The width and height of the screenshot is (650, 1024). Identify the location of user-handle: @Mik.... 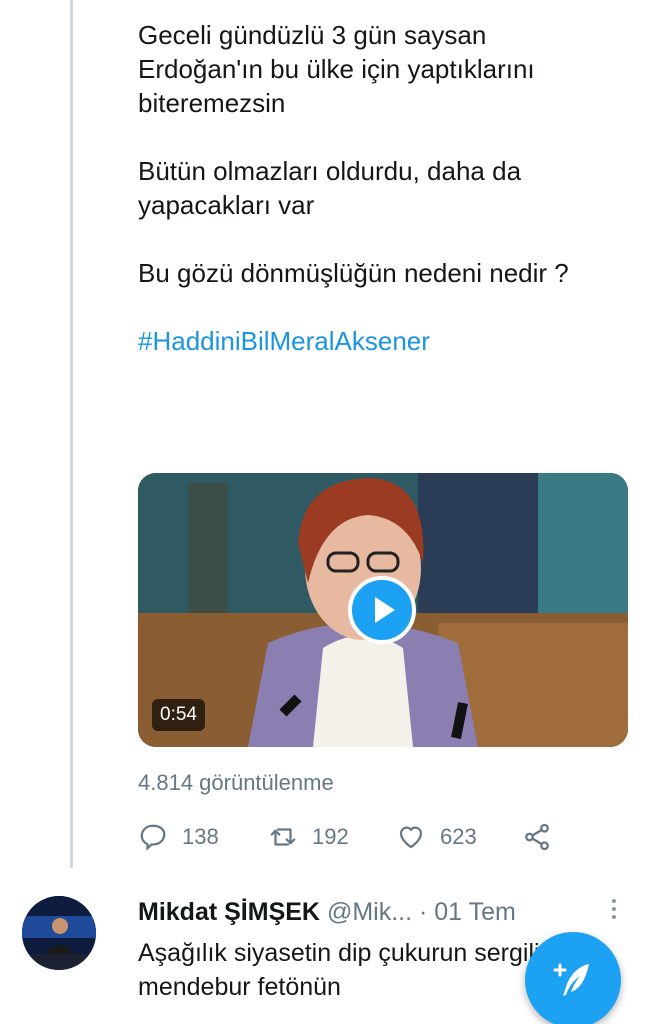
(369, 912).